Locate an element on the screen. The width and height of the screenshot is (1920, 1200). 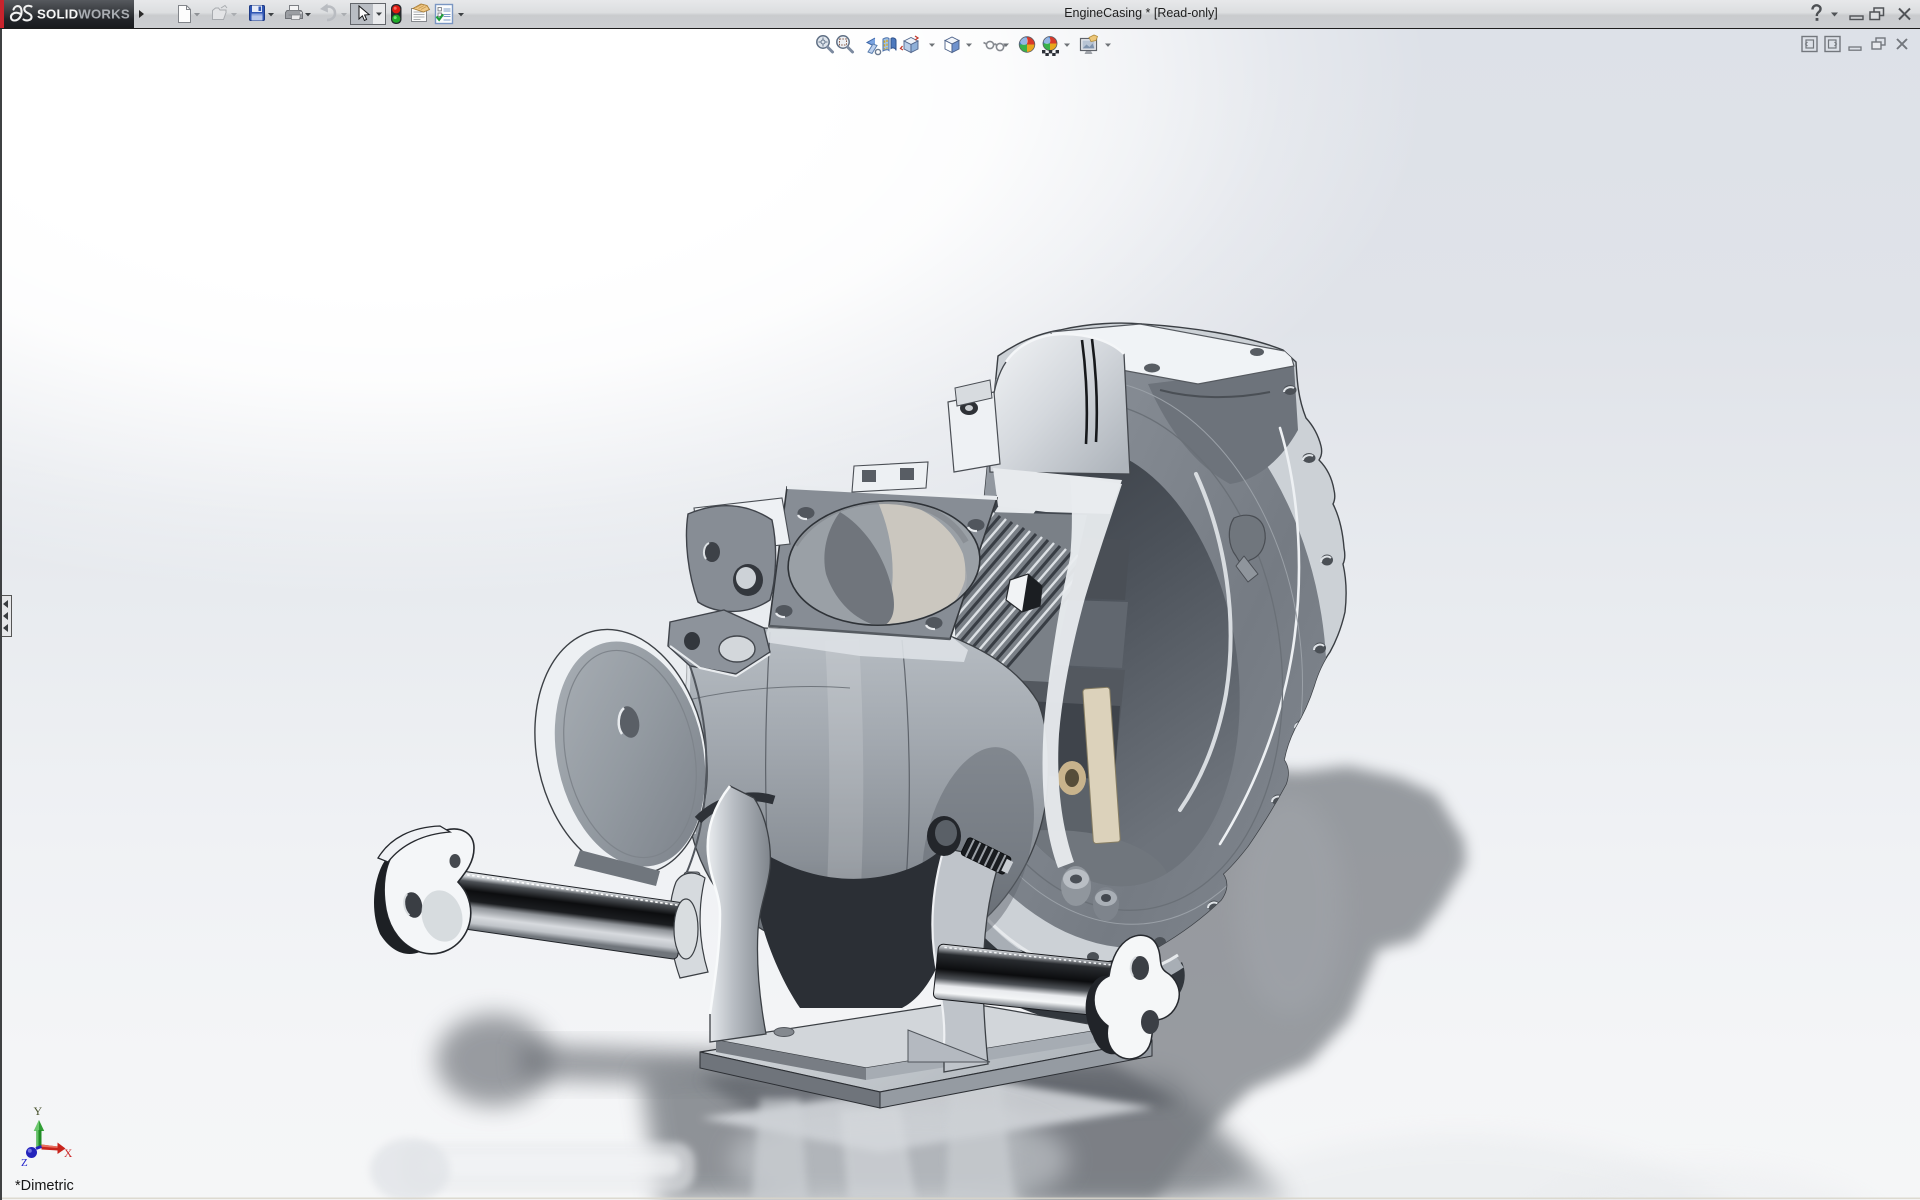
svg-text: Y is located at coordinates (38, 1111).